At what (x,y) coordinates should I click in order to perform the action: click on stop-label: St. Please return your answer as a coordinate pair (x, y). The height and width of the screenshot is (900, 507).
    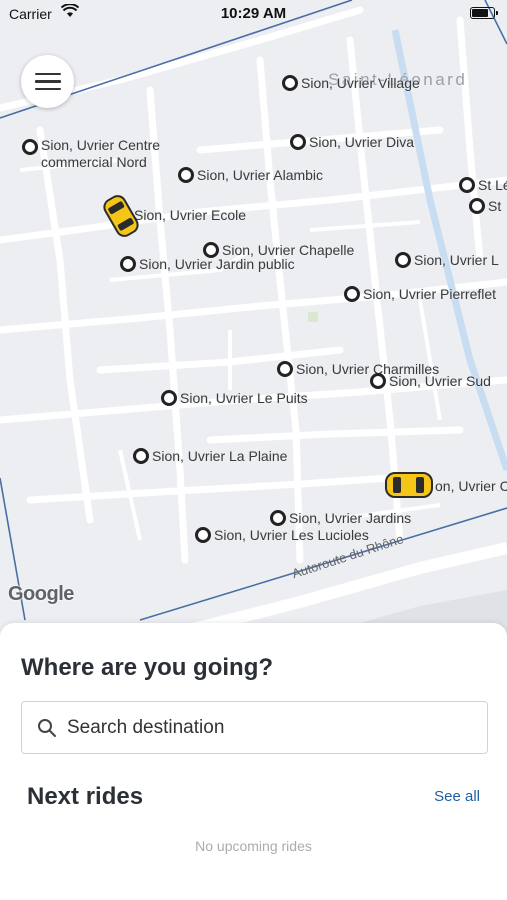
    Looking at the image, I should click on (495, 206).